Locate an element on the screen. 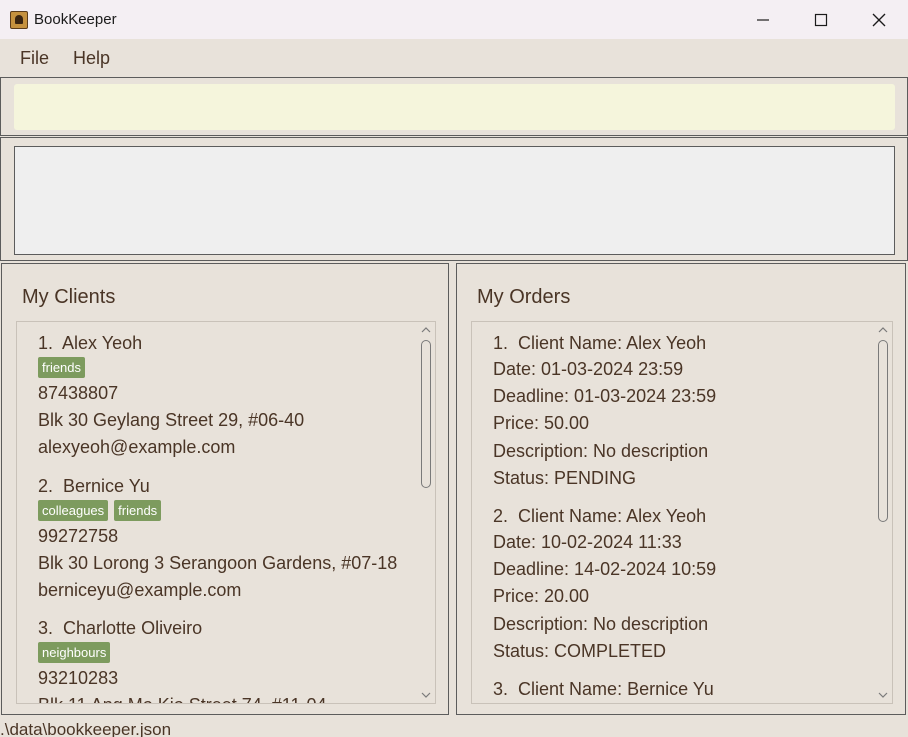 This screenshot has height=737, width=908. client-tags: neighbours is located at coordinates (224, 653).